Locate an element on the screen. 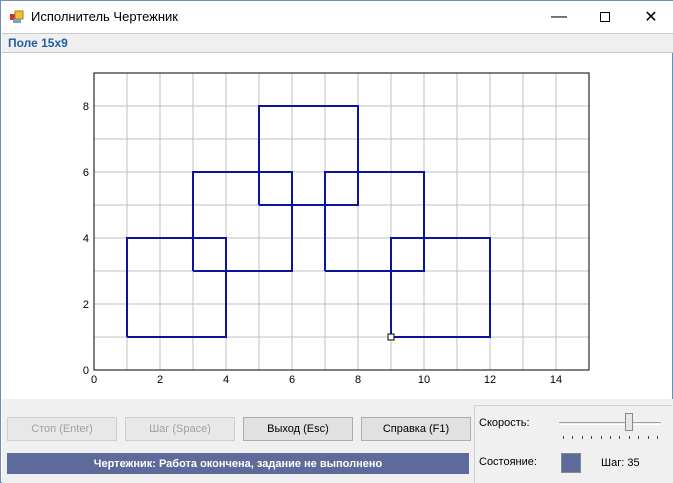  x-tick-label: 6 is located at coordinates (292, 380).